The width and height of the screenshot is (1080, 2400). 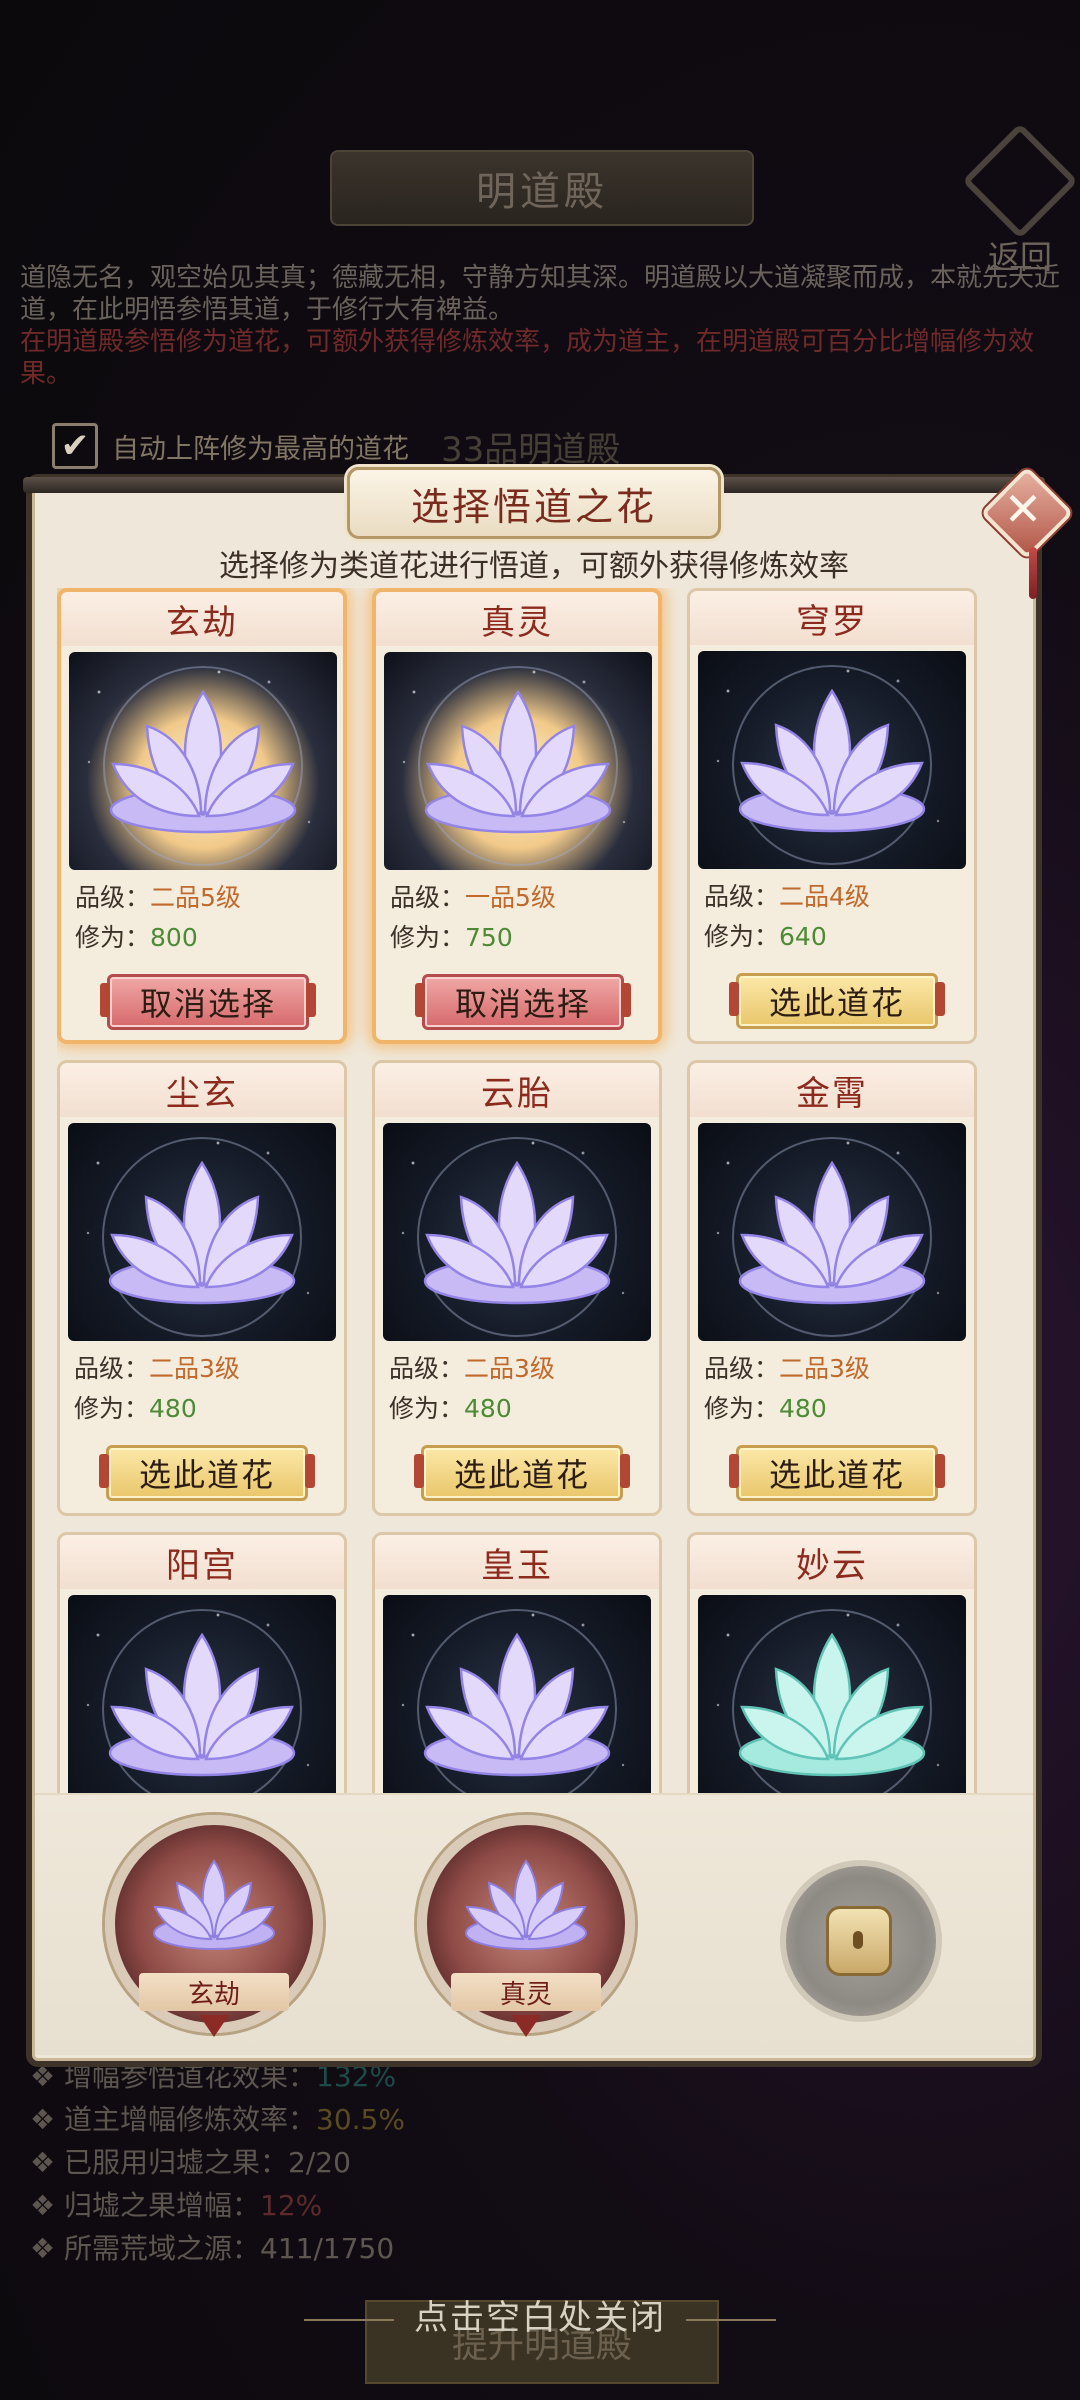 I want to click on flower-card: 穹罗品级：二品4级 修为：640 选此道花, so click(x=832, y=816).